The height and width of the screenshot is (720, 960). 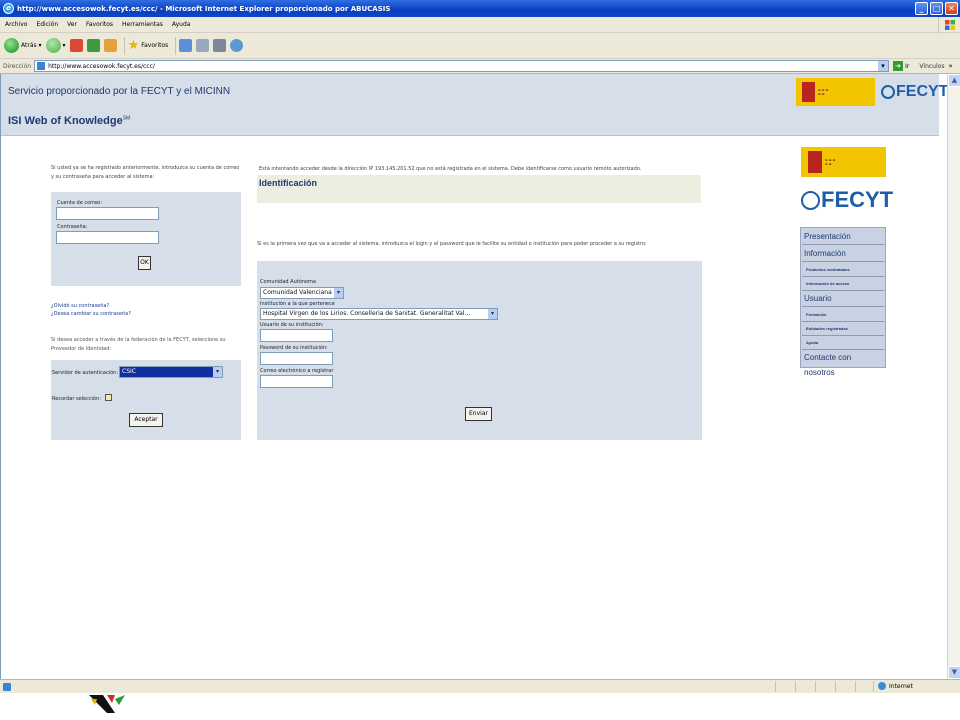 What do you see at coordinates (107, 237) in the screenshot?
I see `password-field` at bounding box center [107, 237].